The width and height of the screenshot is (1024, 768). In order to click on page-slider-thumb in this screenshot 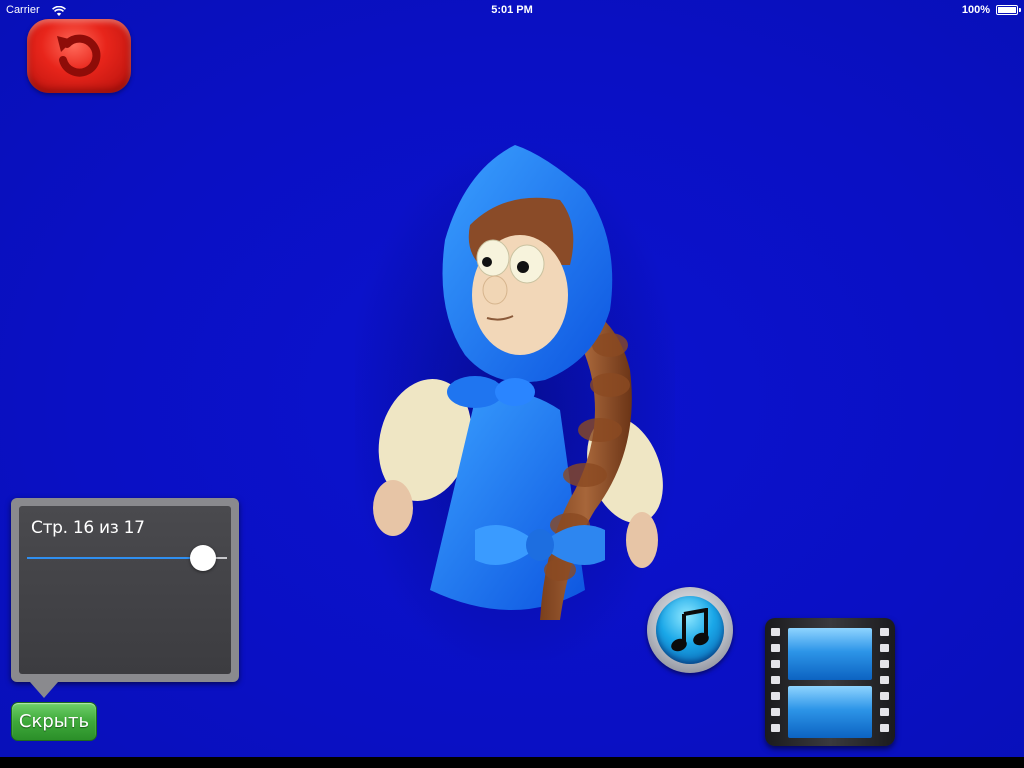, I will do `click(203, 558)`.